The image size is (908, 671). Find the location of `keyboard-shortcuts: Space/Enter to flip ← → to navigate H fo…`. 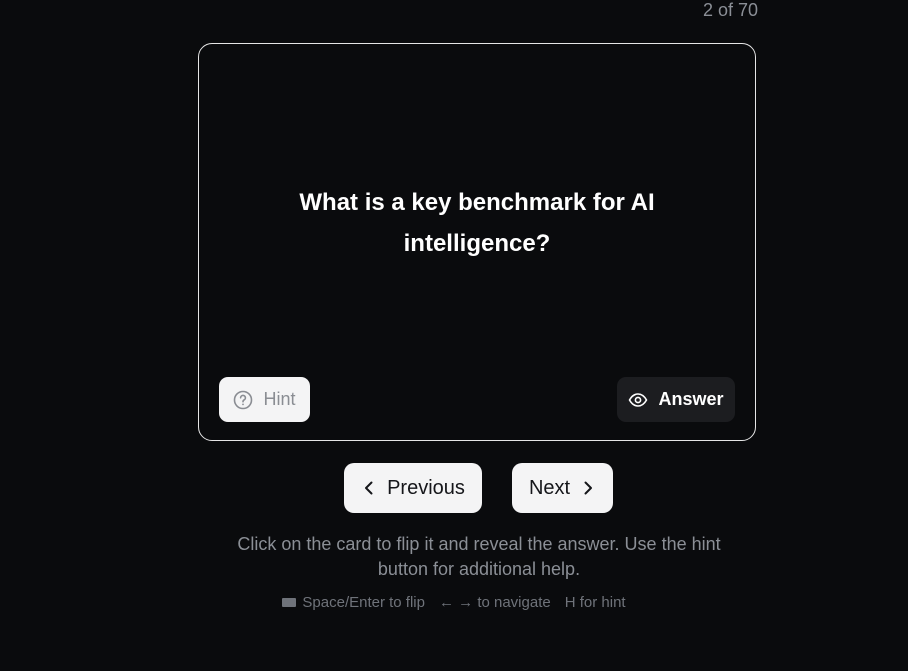

keyboard-shortcuts: Space/Enter to flip ← → to navigate H fo… is located at coordinates (454, 603).